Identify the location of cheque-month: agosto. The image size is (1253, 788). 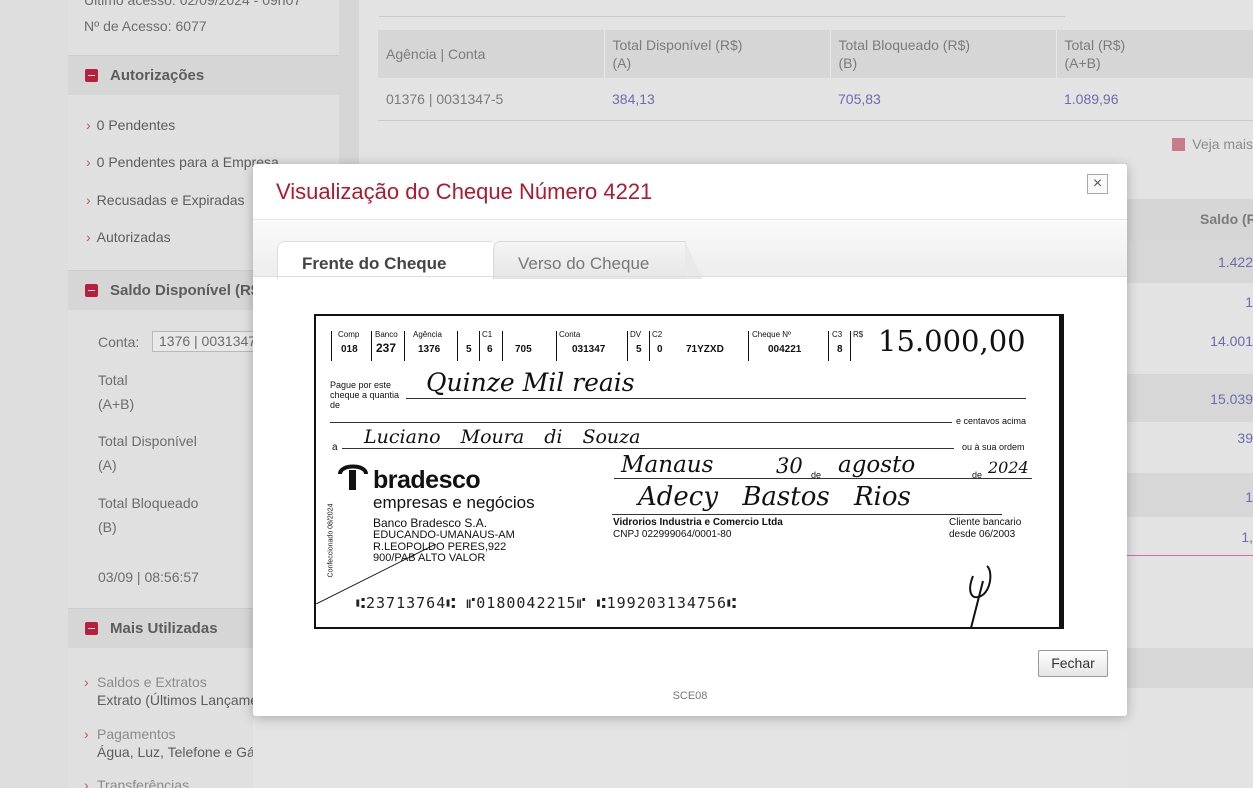
(877, 465).